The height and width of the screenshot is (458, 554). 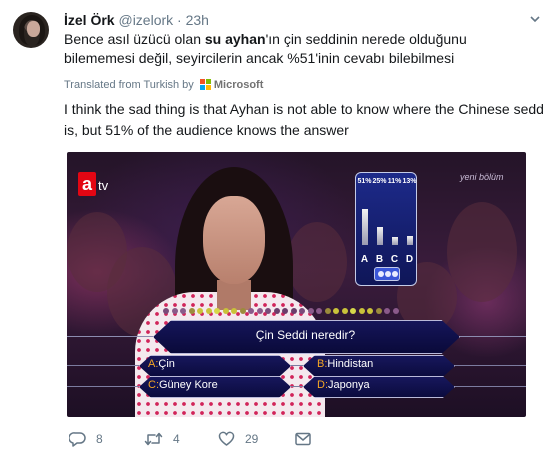 I want to click on tweet-actions: 8 4 29, so click(x=214, y=439).